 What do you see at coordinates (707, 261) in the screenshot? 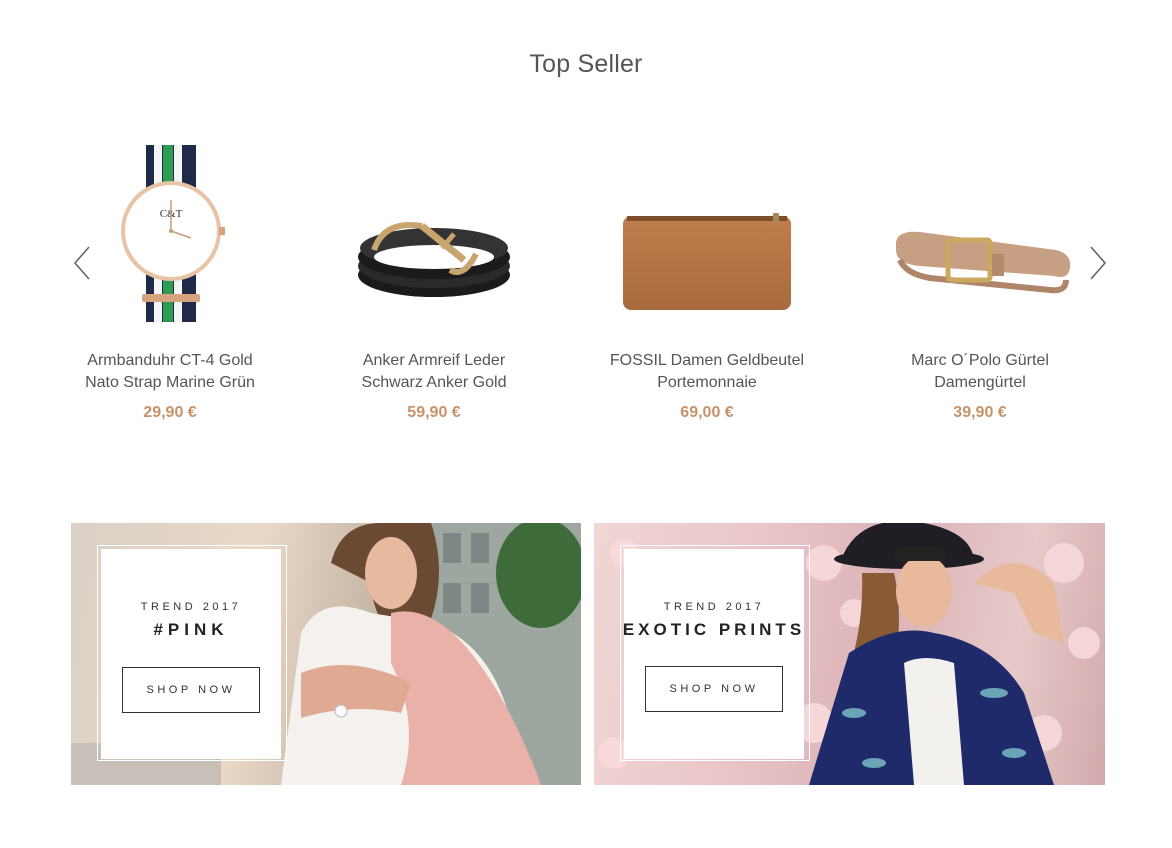
I see `wallet-image` at bounding box center [707, 261].